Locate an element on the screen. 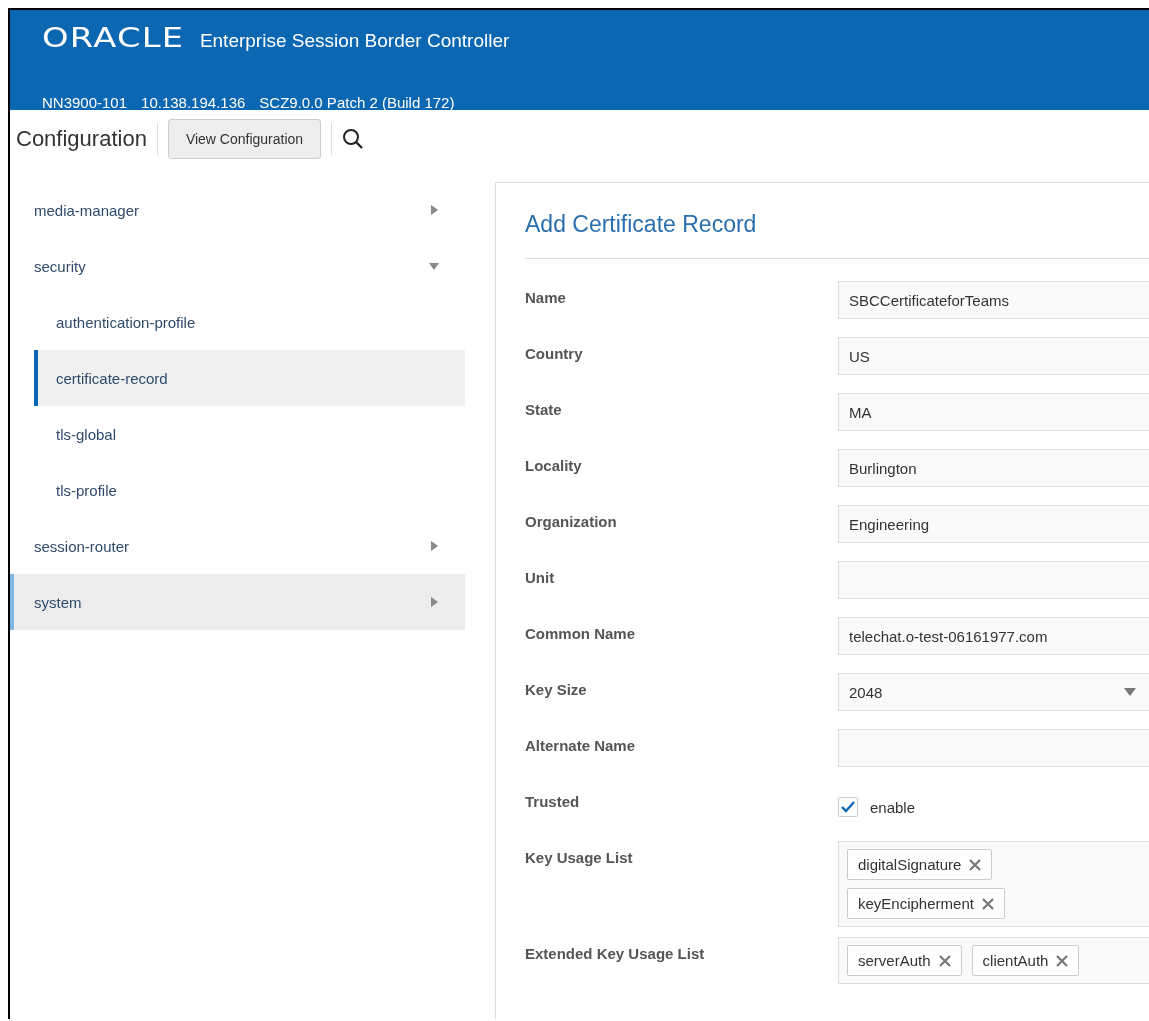 This screenshot has width=1149, height=1021. input-field: telechat.o-test-06161977.com is located at coordinates (993, 636).